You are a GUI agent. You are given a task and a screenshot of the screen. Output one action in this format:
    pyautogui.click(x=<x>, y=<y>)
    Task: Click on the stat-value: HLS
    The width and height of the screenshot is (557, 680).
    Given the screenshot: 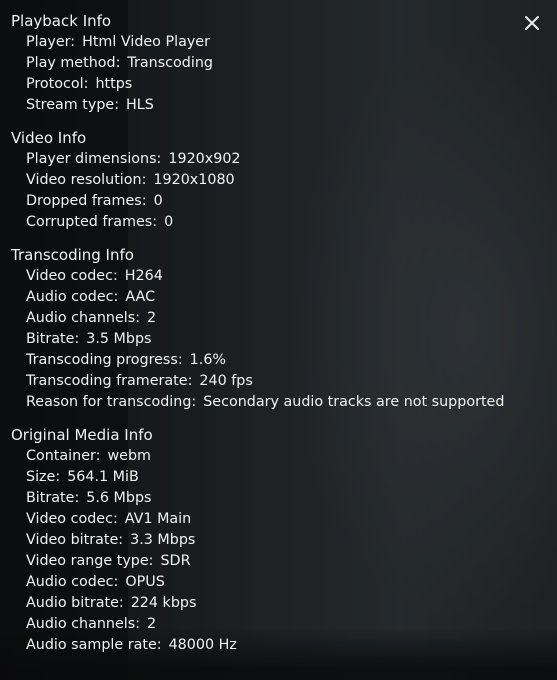 What is the action you would take?
    pyautogui.click(x=140, y=105)
    